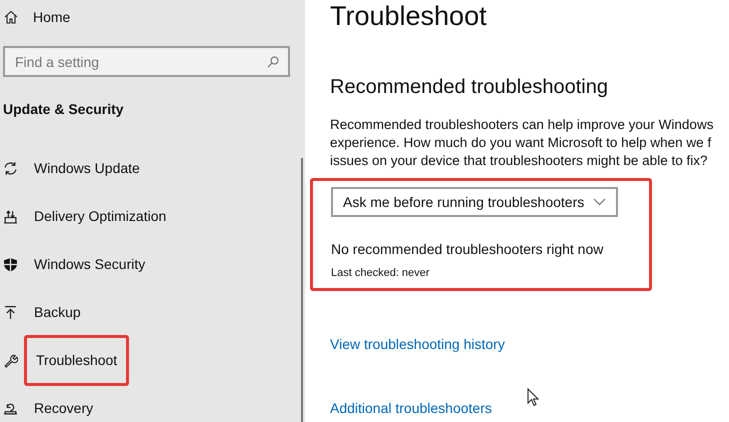 The width and height of the screenshot is (729, 422). What do you see at coordinates (77, 360) in the screenshot?
I see `nav-item: Troubleshoot` at bounding box center [77, 360].